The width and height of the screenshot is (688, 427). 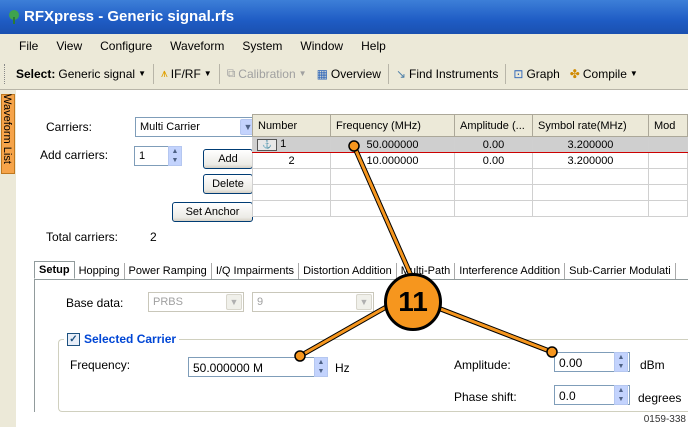 I want to click on callout-badge: 11, so click(x=413, y=302).